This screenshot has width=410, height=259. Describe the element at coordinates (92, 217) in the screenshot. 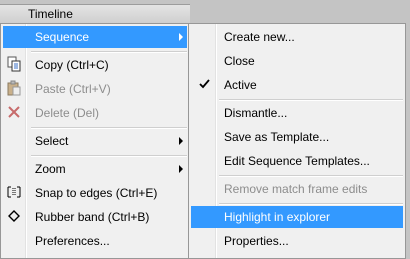

I see `menu-item-label: Rubber band (Ctrl+B)` at that location.